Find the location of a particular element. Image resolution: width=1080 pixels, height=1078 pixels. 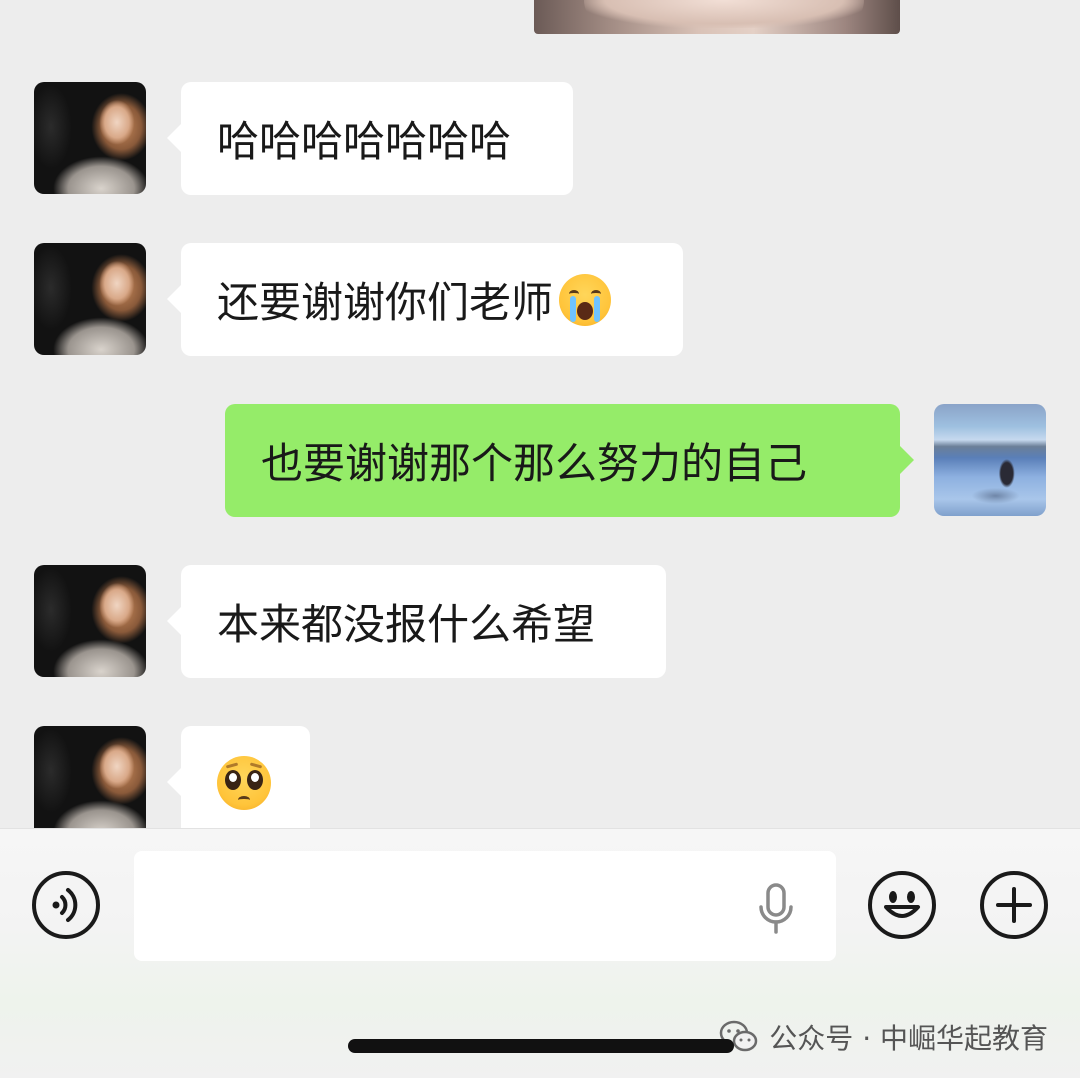

watermark: 公众号 · 中崛华起教育 is located at coordinates (883, 1037).